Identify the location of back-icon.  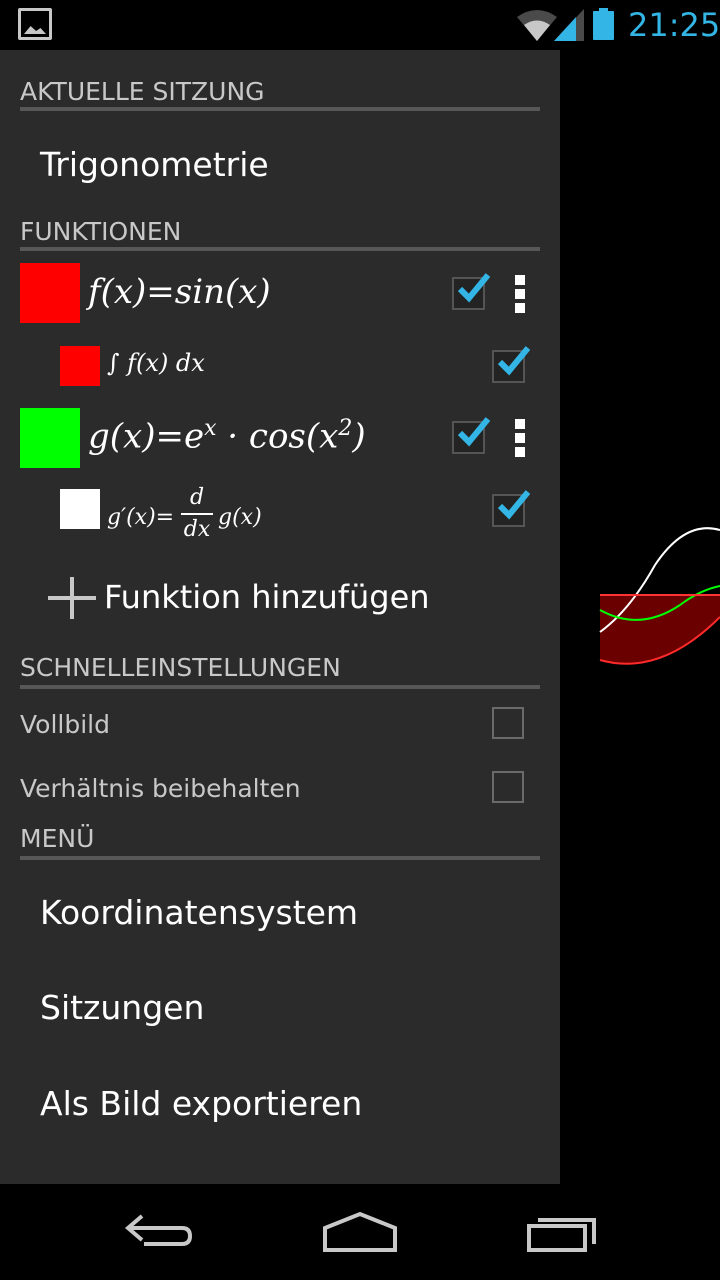
(160, 1231).